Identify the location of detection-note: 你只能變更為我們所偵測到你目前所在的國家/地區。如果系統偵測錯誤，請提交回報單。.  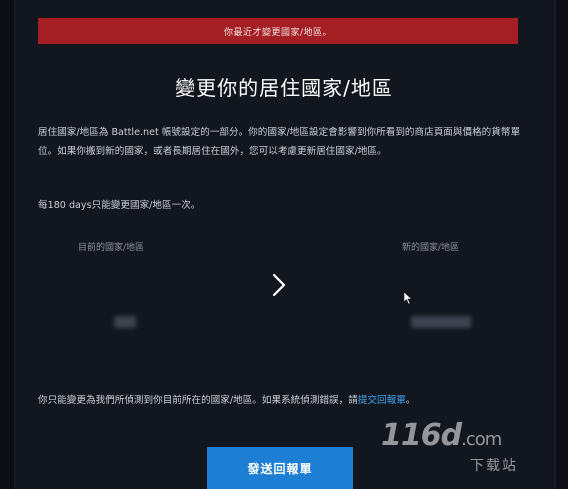
(226, 399).